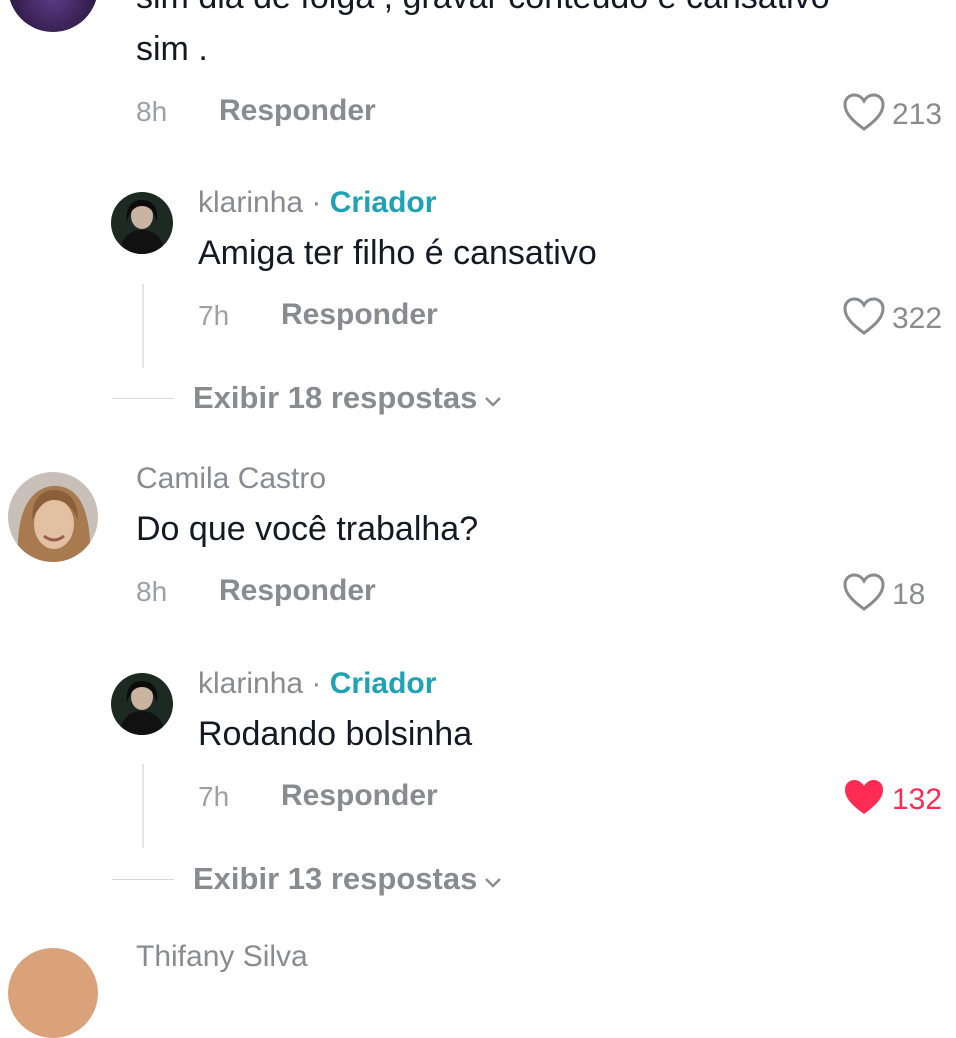 The width and height of the screenshot is (956, 1038). Describe the element at coordinates (917, 114) in the screenshot. I see `like-count: 213` at that location.